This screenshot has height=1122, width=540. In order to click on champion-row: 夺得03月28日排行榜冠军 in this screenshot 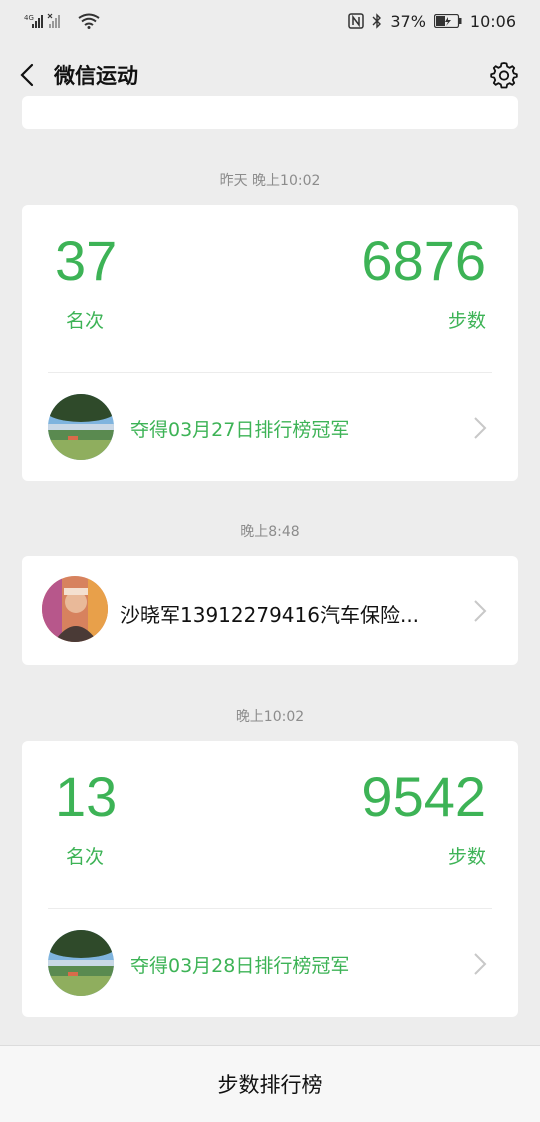, I will do `click(270, 963)`.